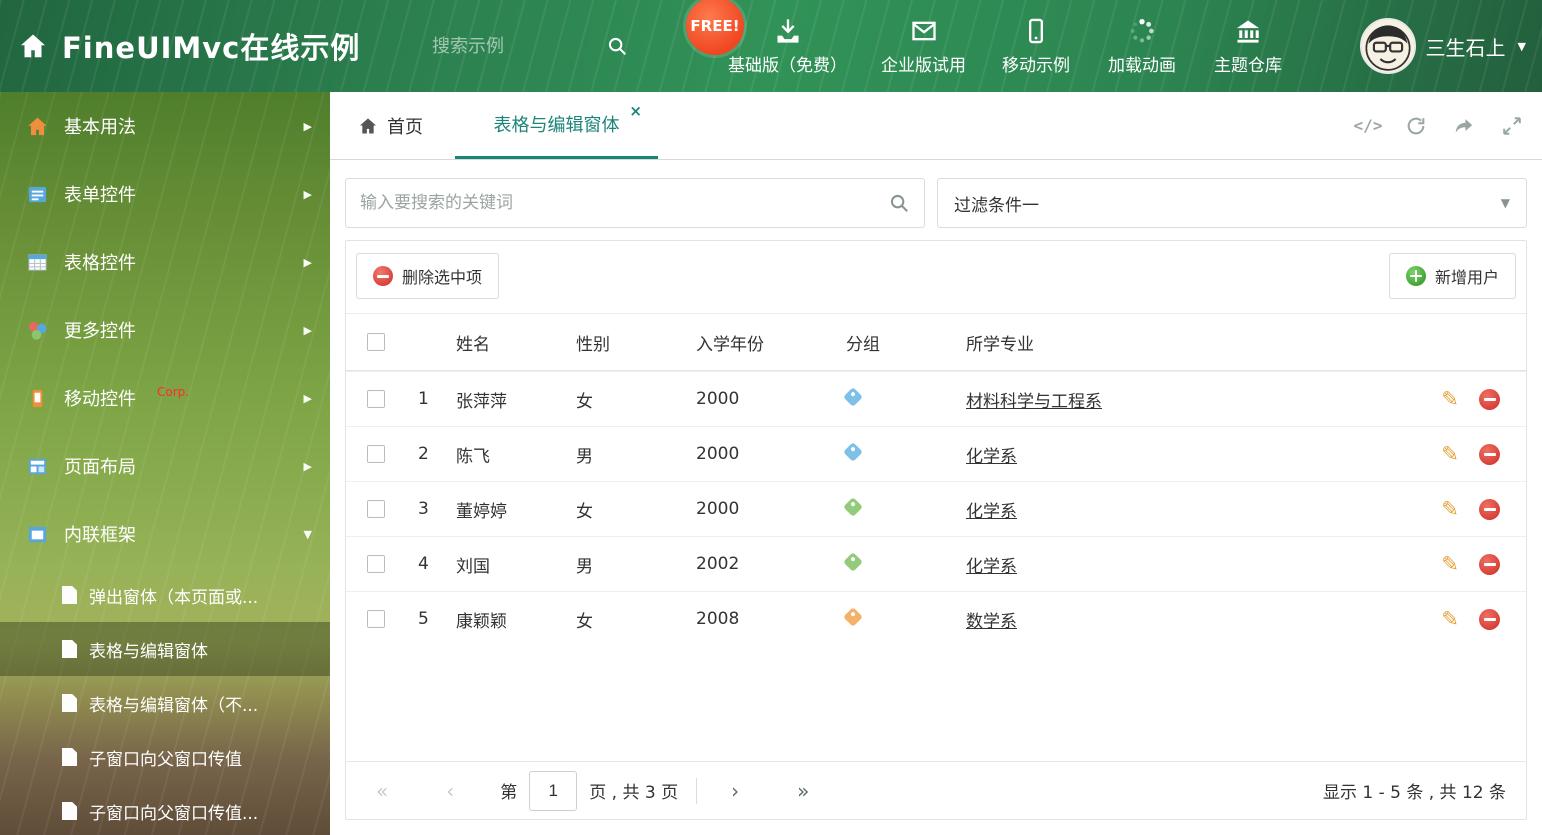 Image resolution: width=1542 pixels, height=835 pixels. Describe the element at coordinates (1368, 126) in the screenshot. I see `source-code-icon: </>` at that location.